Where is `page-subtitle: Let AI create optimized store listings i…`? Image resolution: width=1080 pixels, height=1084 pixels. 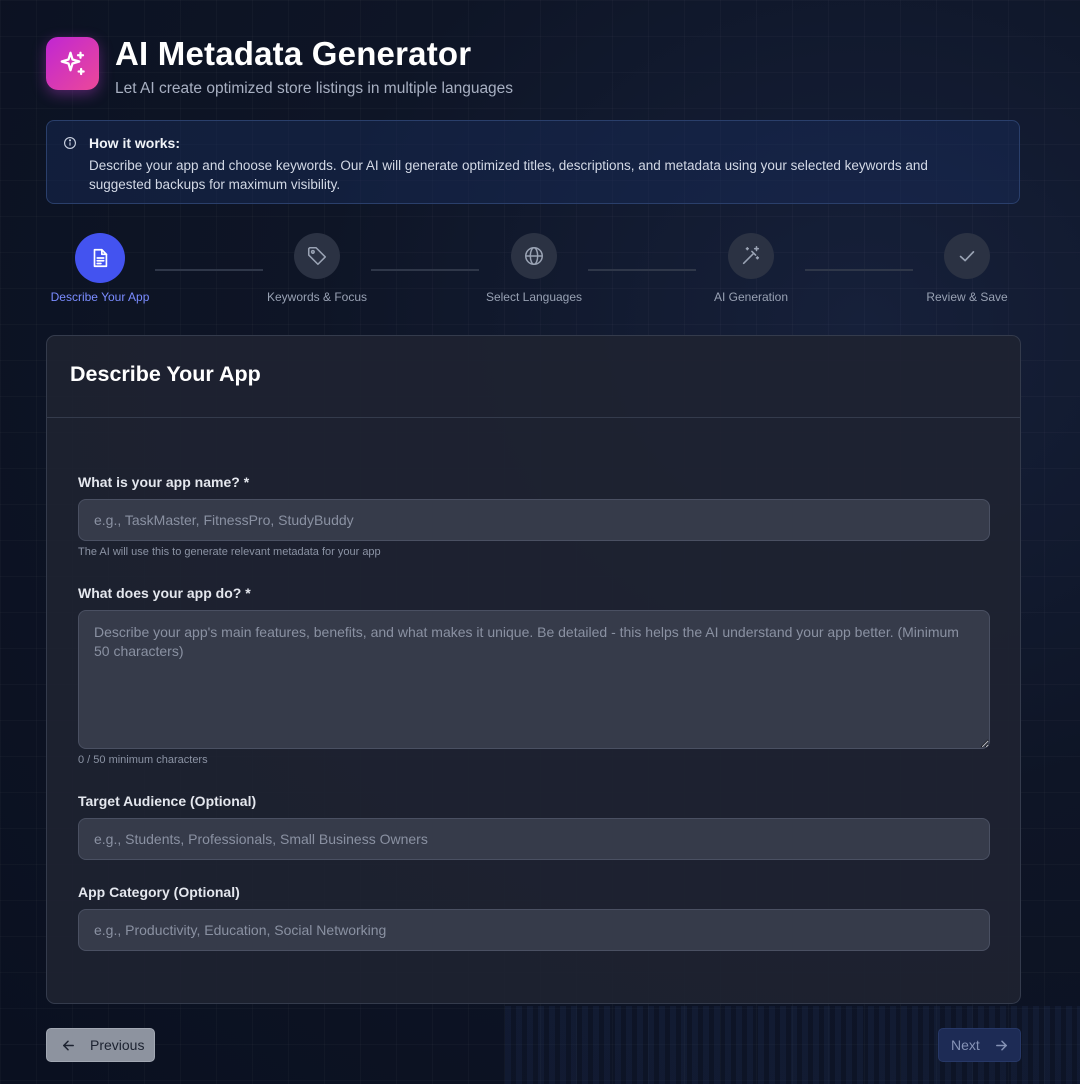 page-subtitle: Let AI create optimized store listings i… is located at coordinates (314, 88).